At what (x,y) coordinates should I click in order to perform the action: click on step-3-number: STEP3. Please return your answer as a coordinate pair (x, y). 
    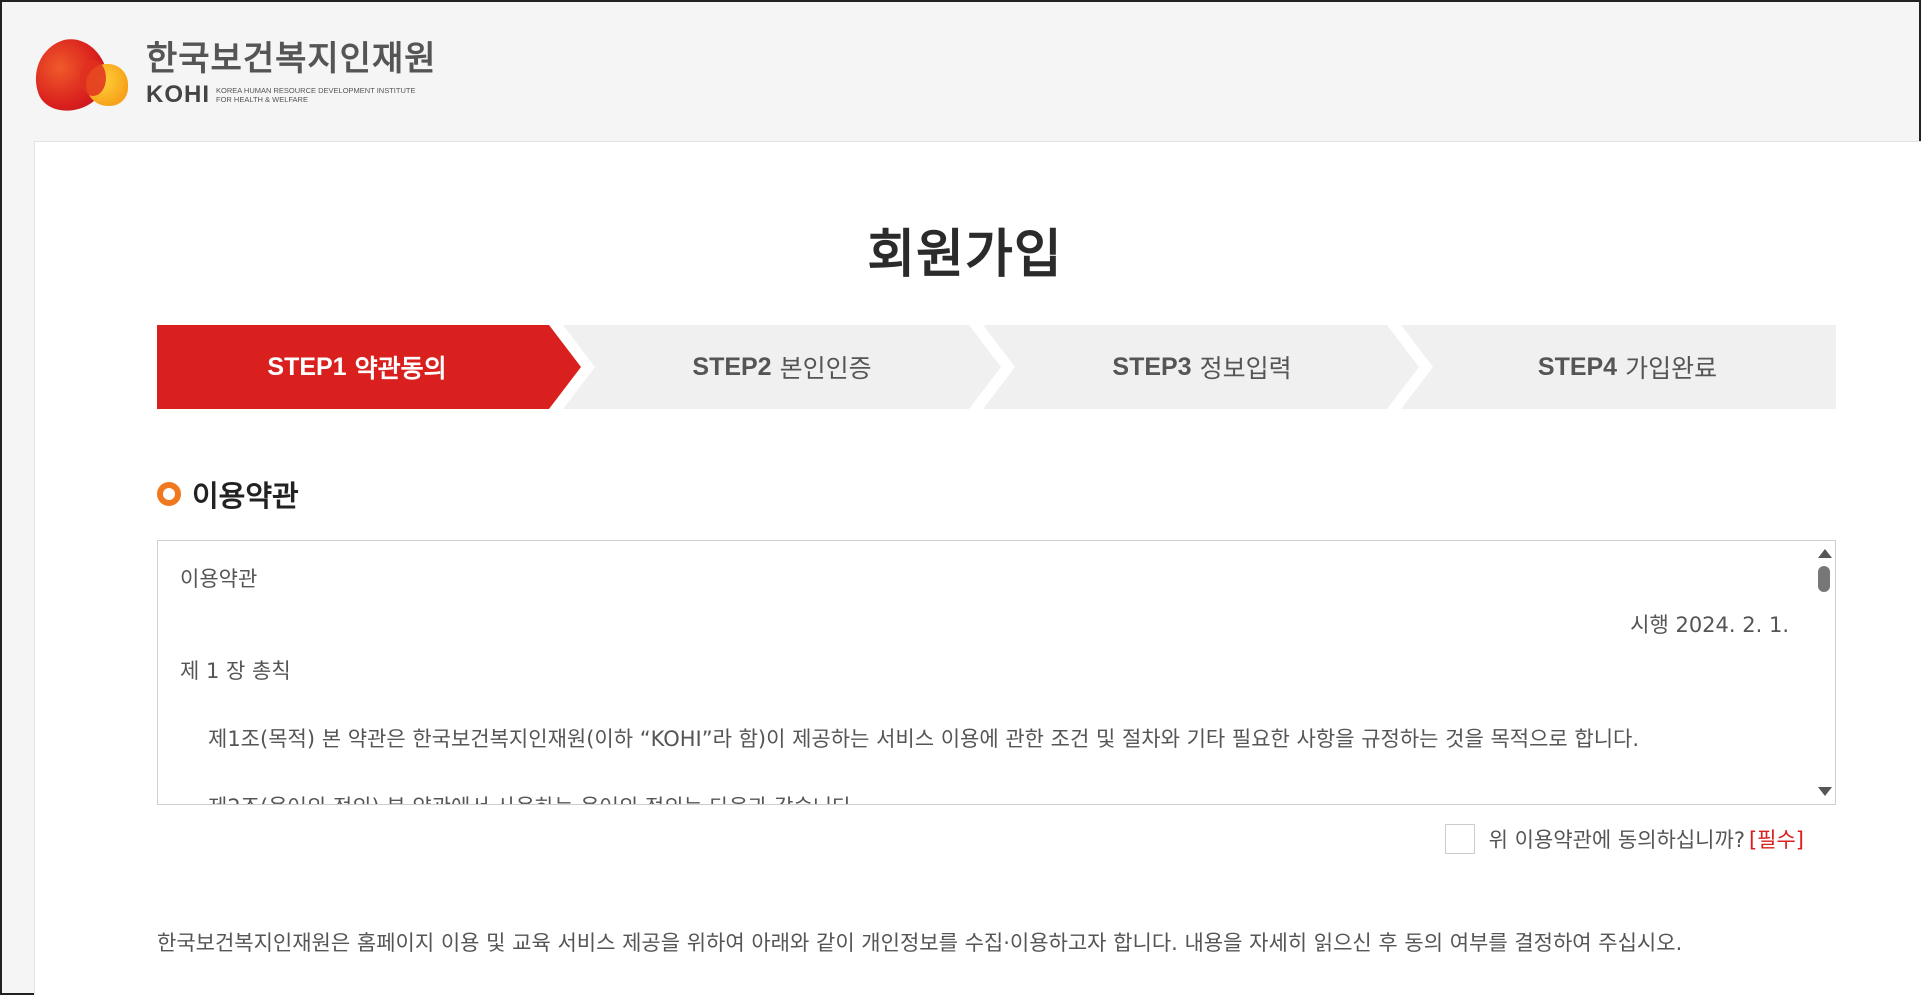
    Looking at the image, I should click on (1152, 366).